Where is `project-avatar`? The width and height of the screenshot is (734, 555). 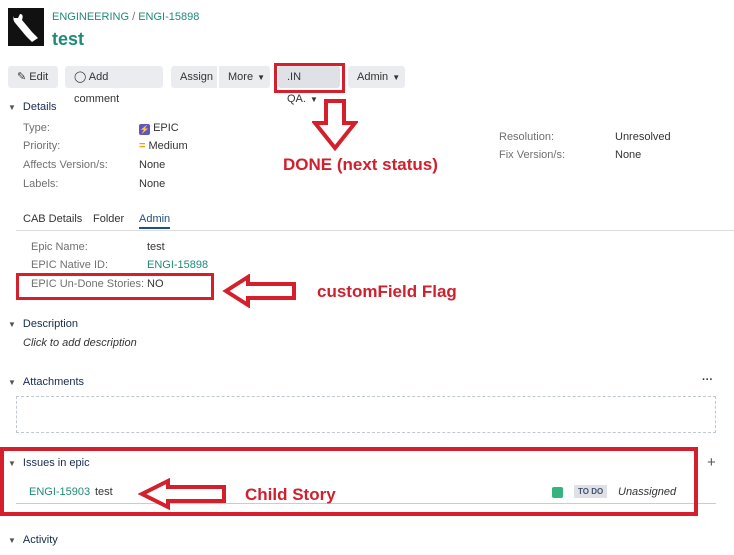
project-avatar is located at coordinates (26, 27).